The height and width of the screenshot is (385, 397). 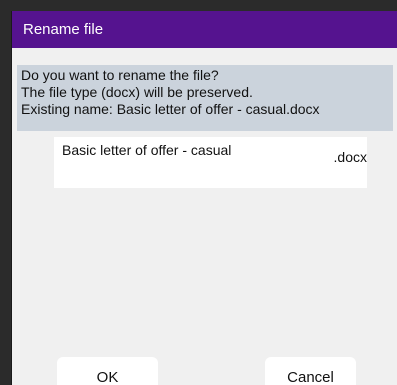 What do you see at coordinates (310, 371) in the screenshot?
I see `cancel-button: Cancel` at bounding box center [310, 371].